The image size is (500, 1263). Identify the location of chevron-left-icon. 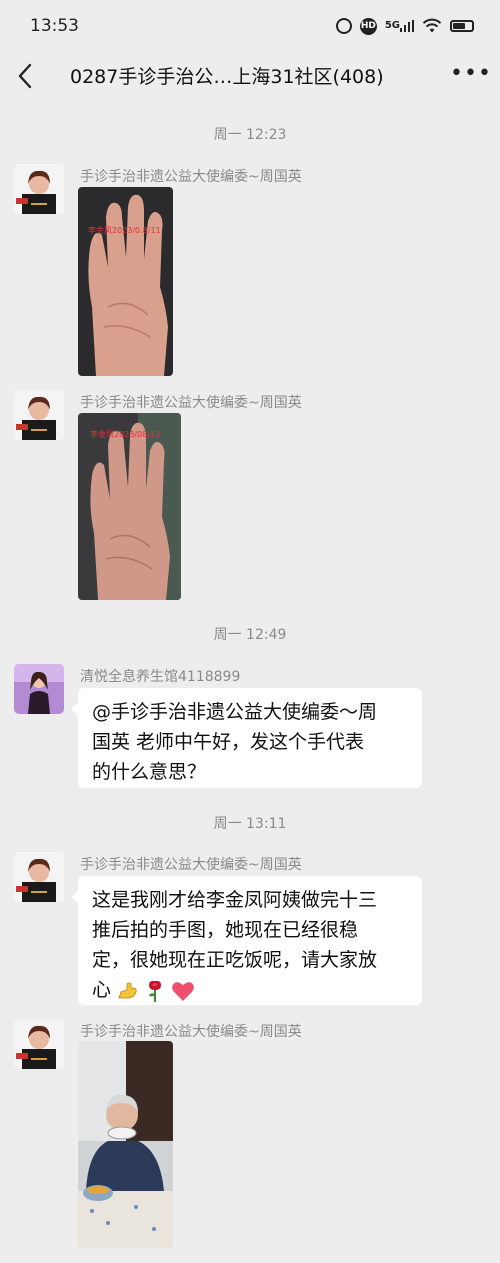
(25, 76).